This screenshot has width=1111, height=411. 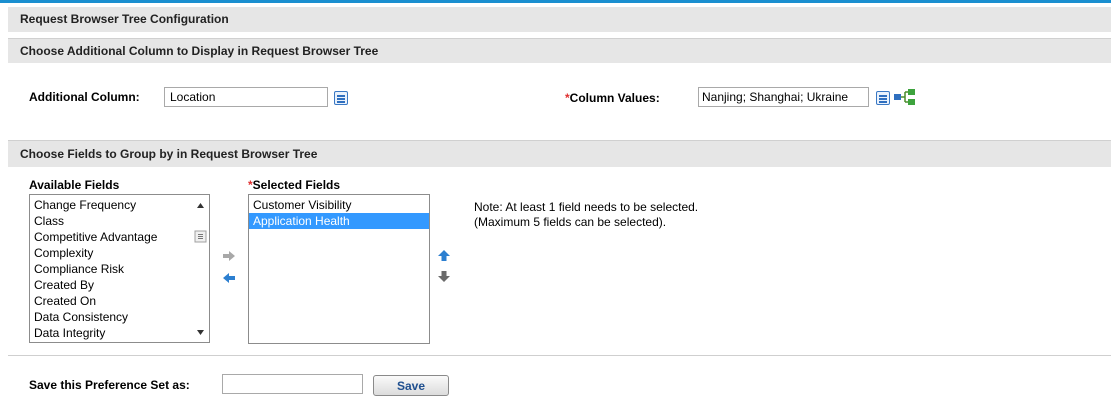 I want to click on listbox-scrollbar, so click(x=200, y=268).